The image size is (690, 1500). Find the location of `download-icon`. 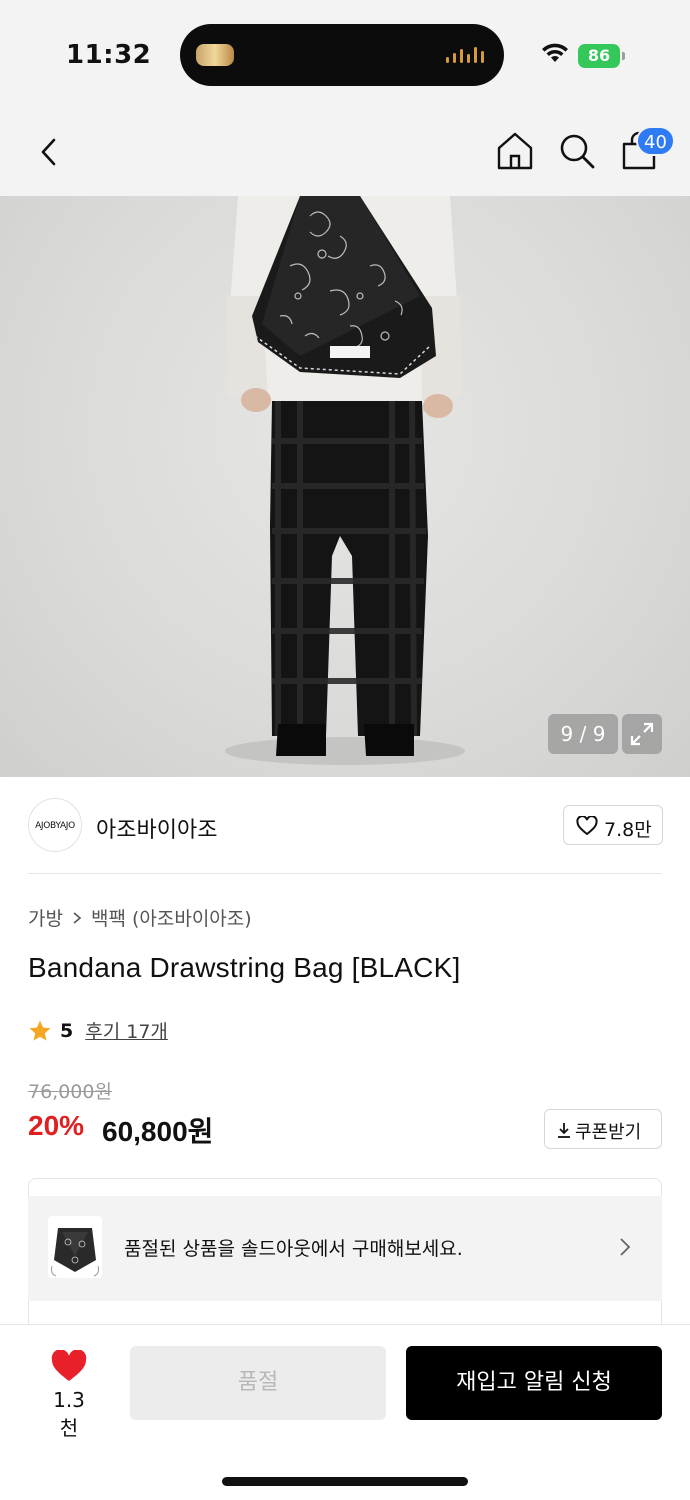

download-icon is located at coordinates (564, 1130).